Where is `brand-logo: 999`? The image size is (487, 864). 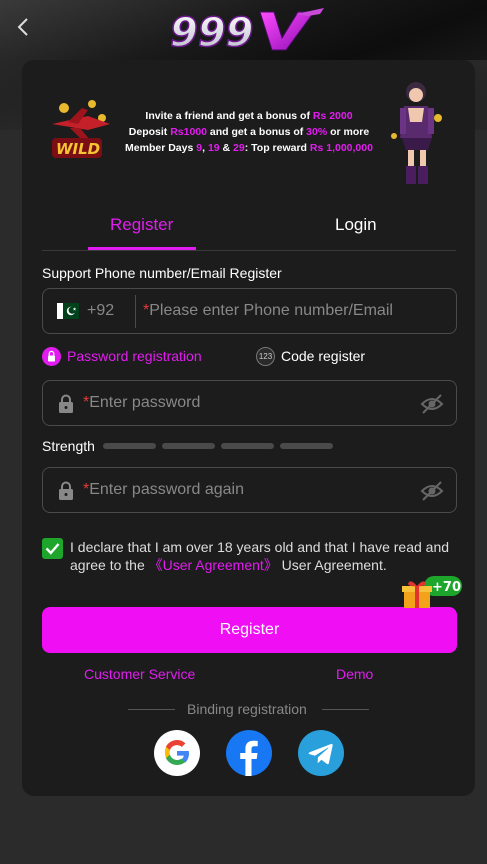
brand-logo: 999 is located at coordinates (246, 31).